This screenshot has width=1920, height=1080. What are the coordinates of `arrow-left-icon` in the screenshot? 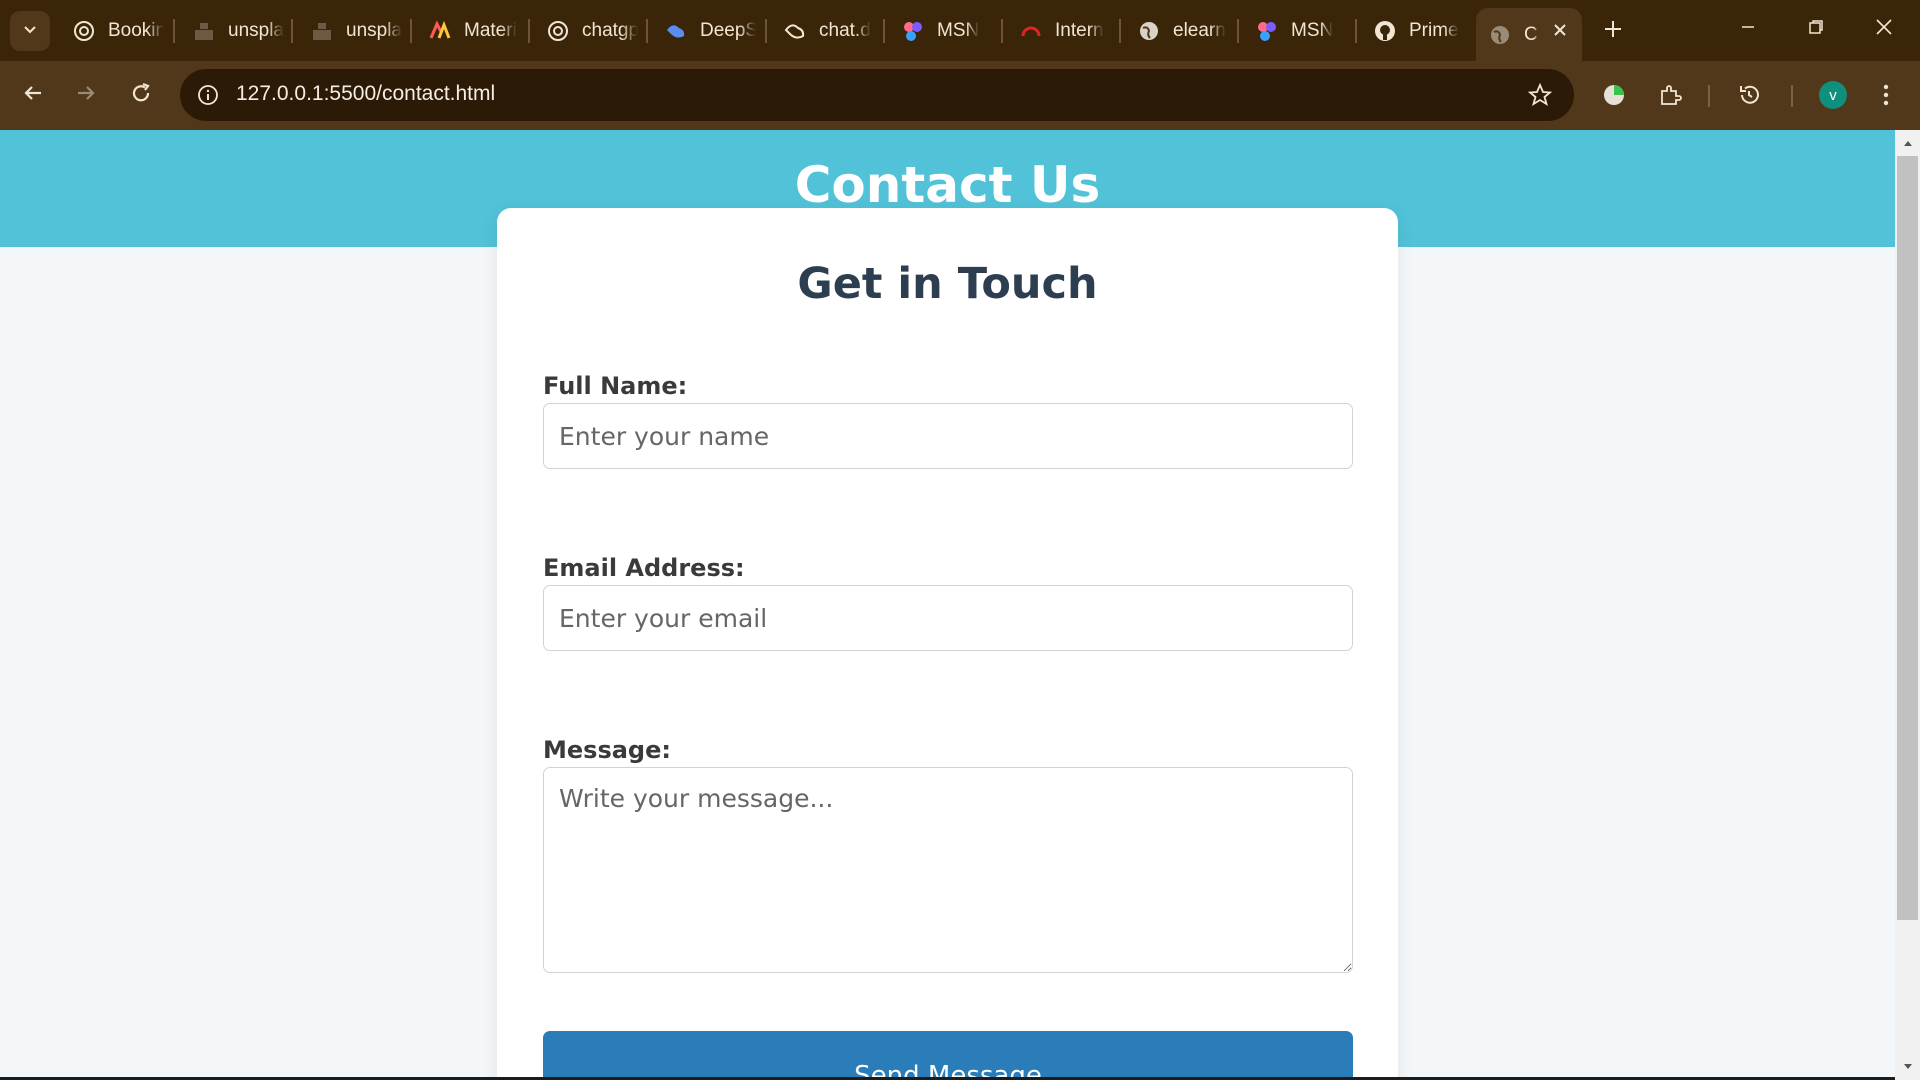 It's located at (33, 95).